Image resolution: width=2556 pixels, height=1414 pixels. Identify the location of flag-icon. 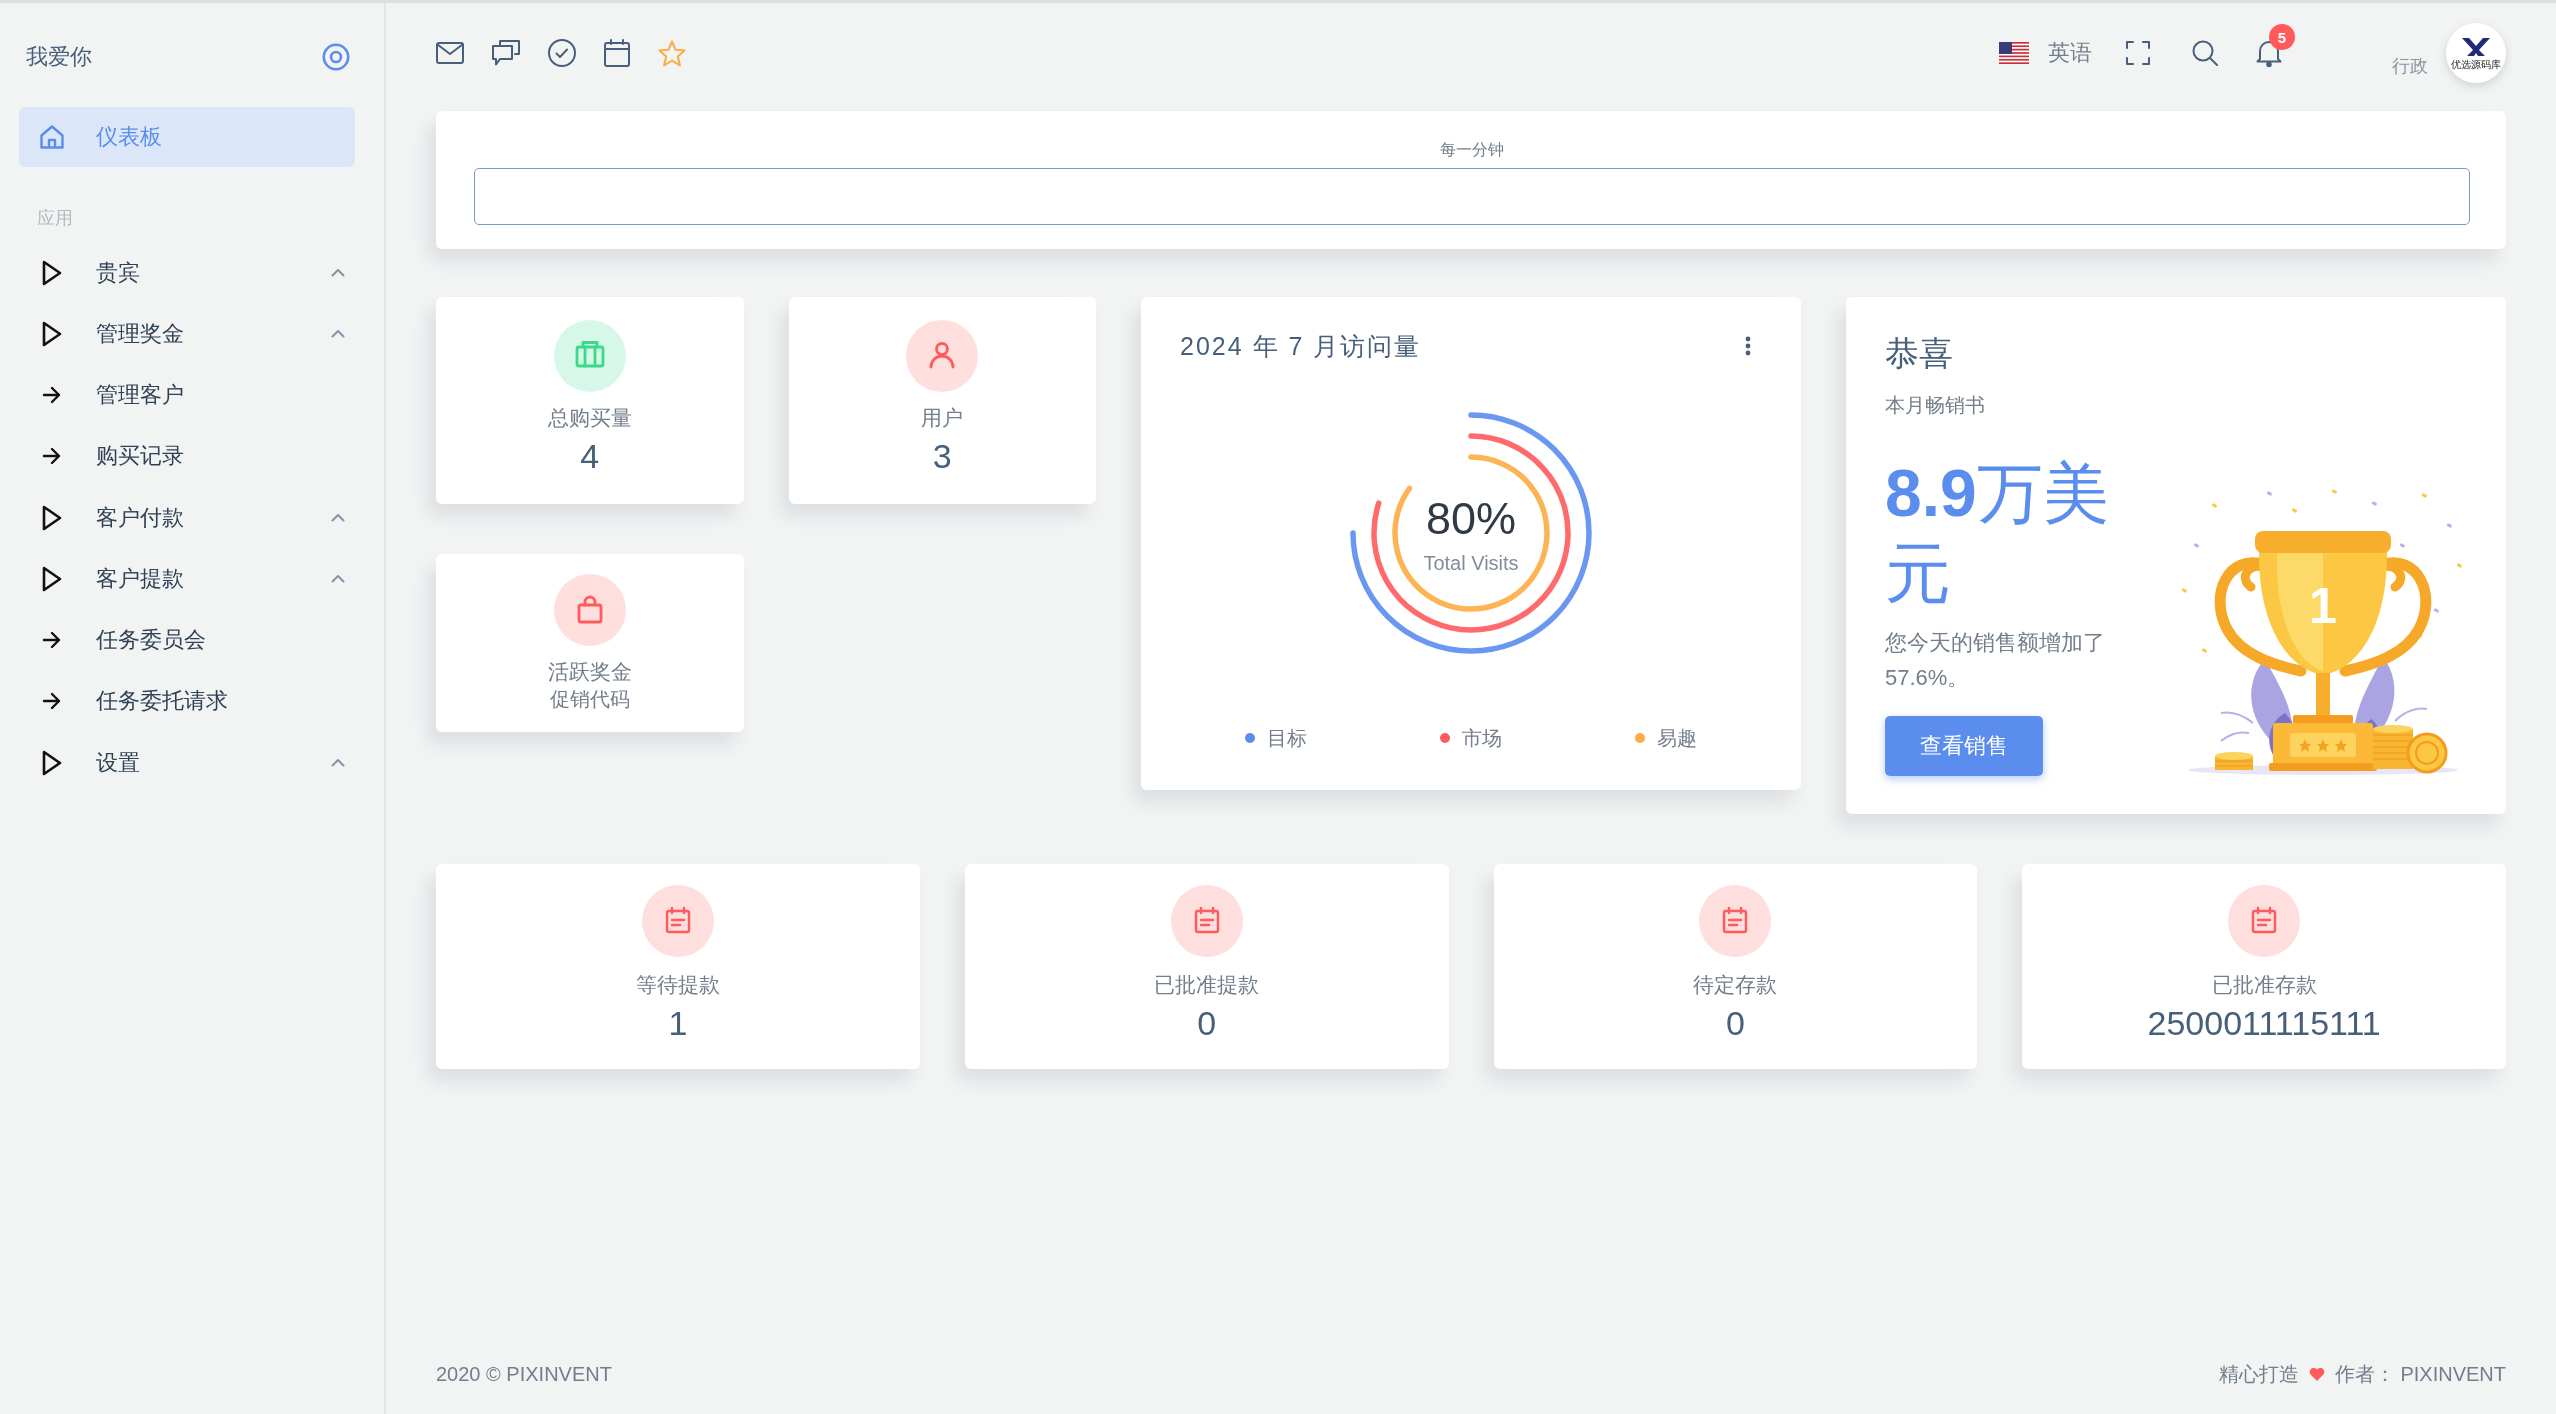
(2014, 53).